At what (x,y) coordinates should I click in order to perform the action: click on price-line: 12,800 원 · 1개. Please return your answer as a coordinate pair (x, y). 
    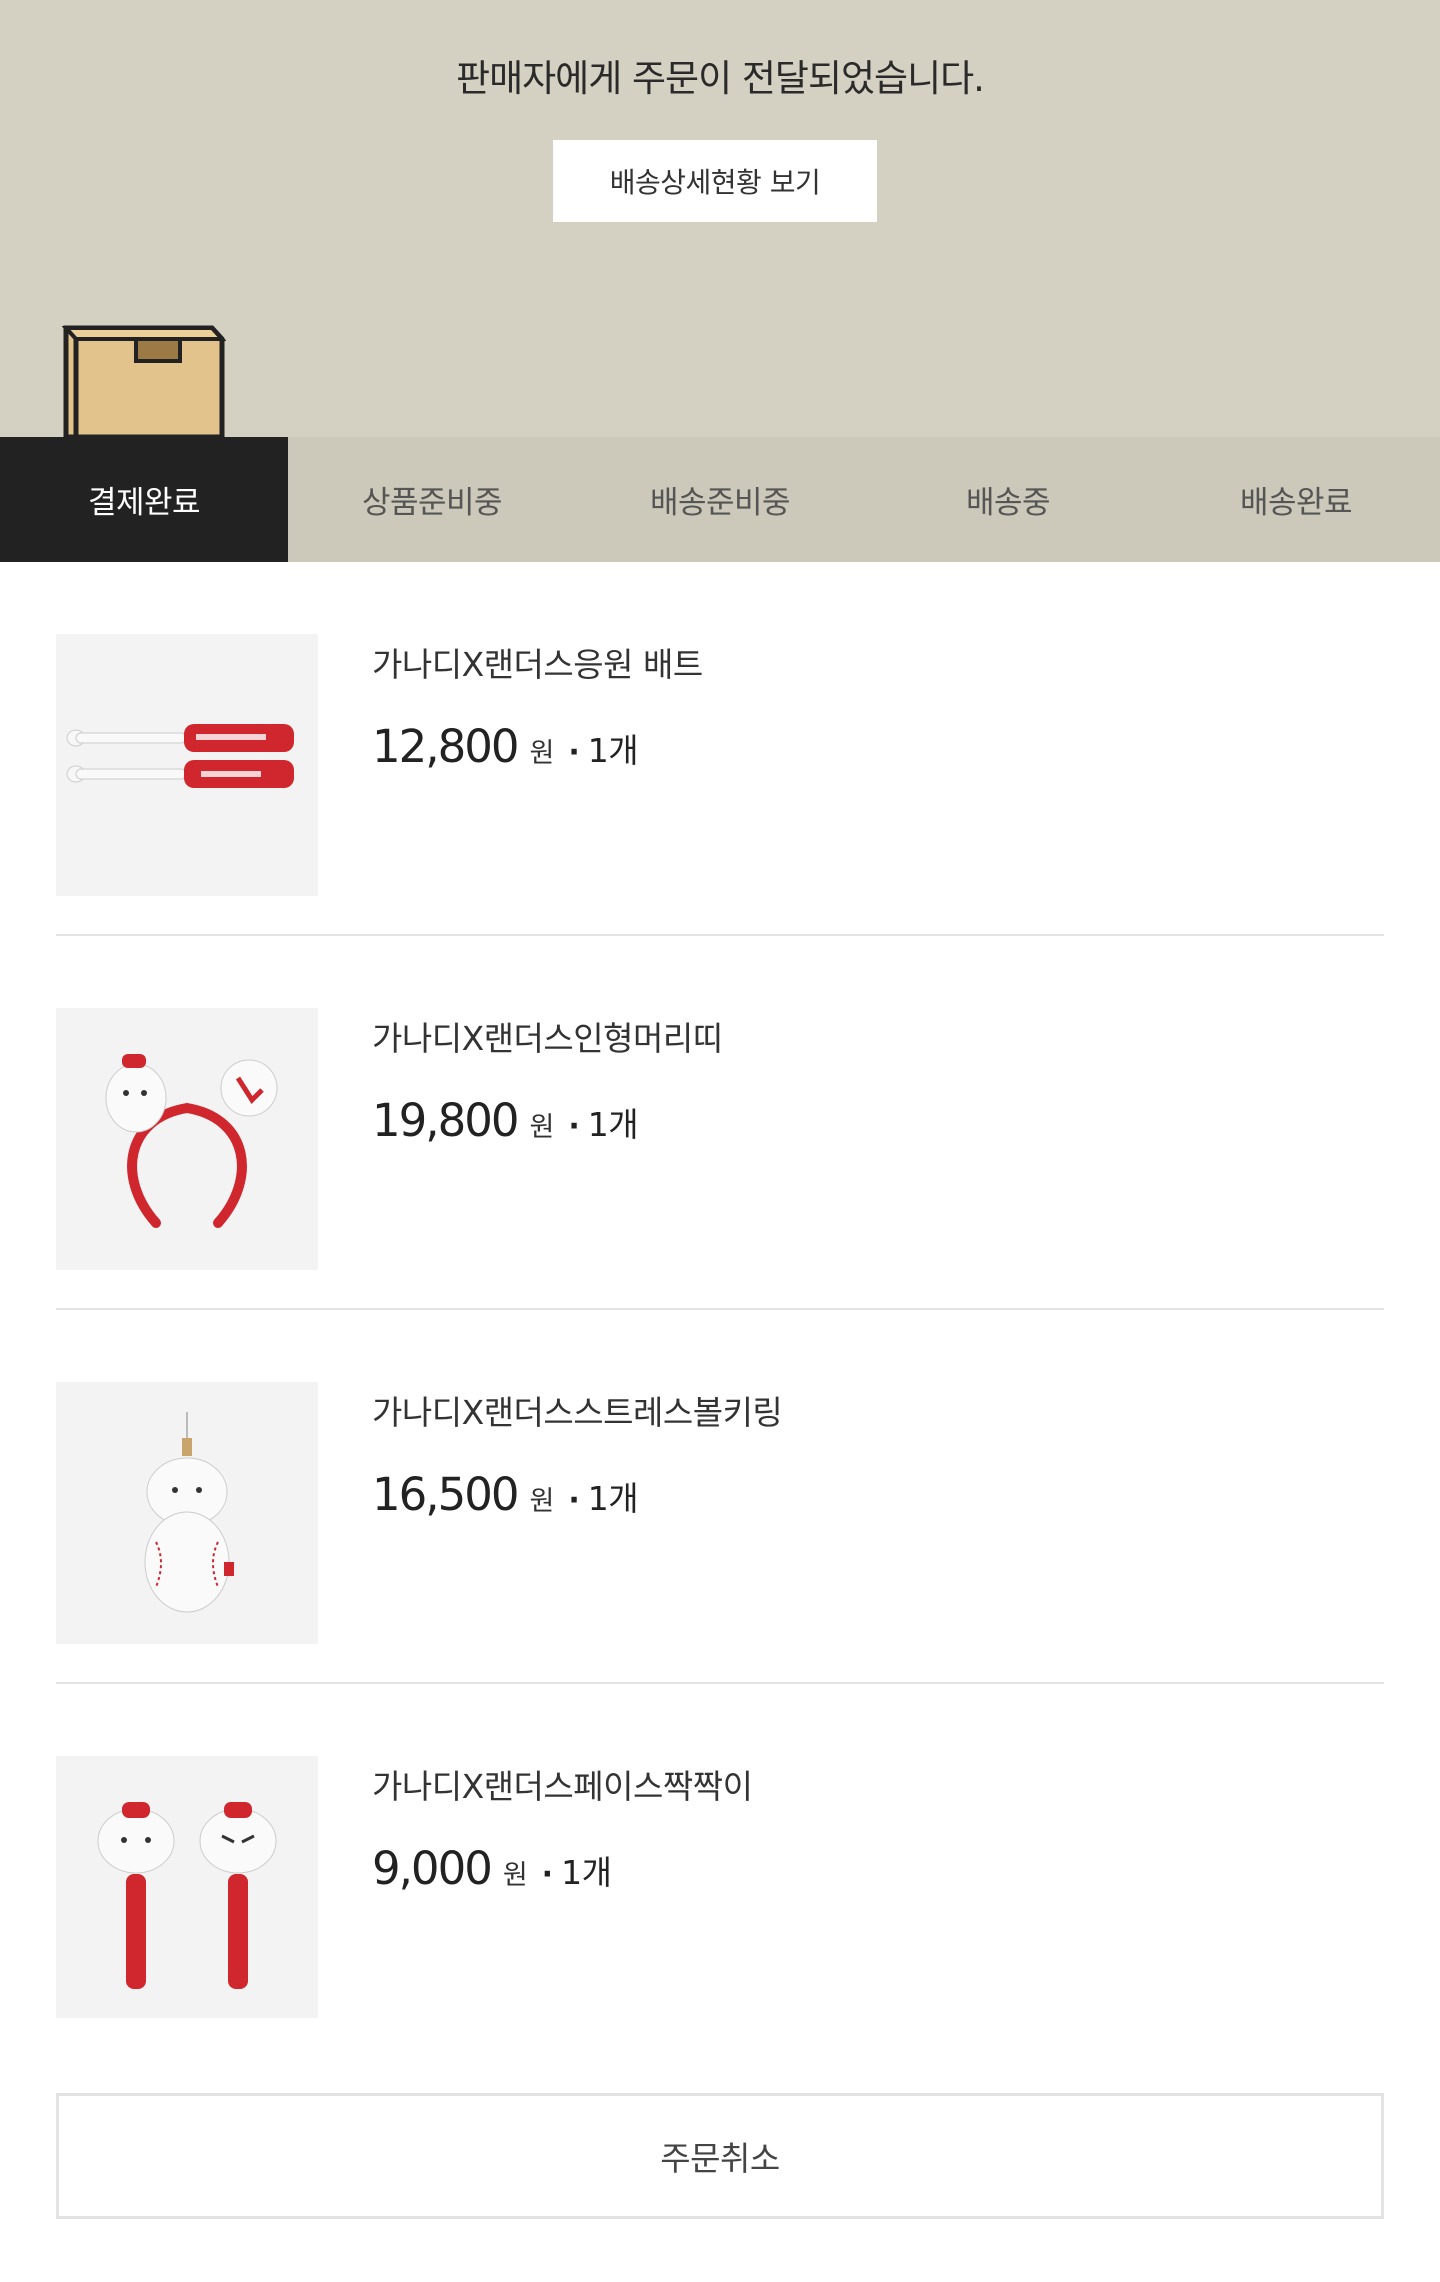
    Looking at the image, I should click on (505, 746).